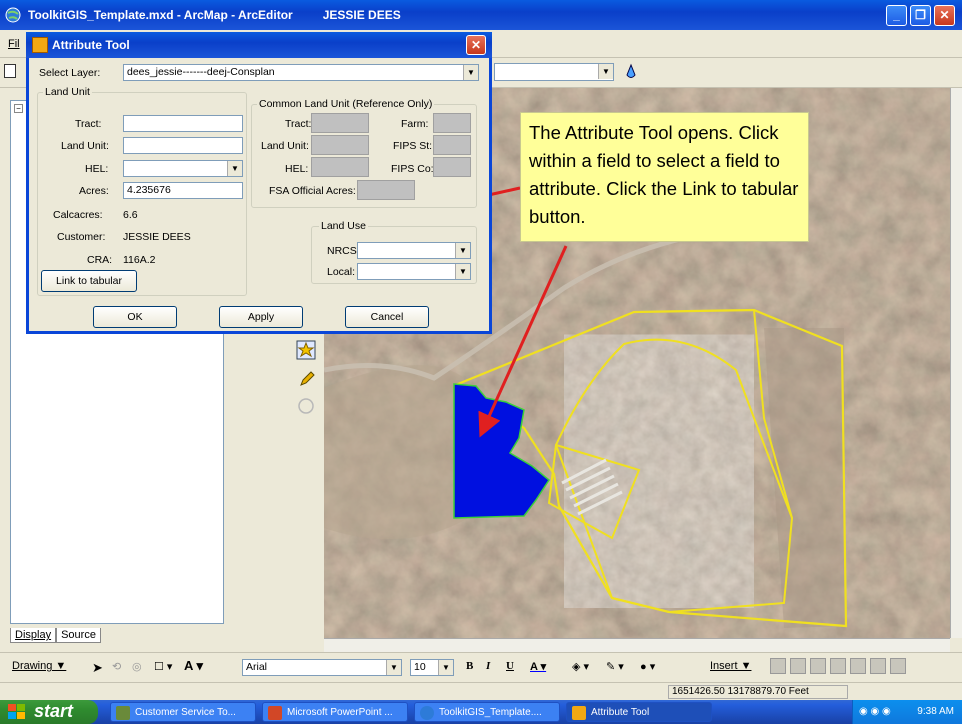  What do you see at coordinates (778, 666) in the screenshot?
I see `zoom-in-icon` at bounding box center [778, 666].